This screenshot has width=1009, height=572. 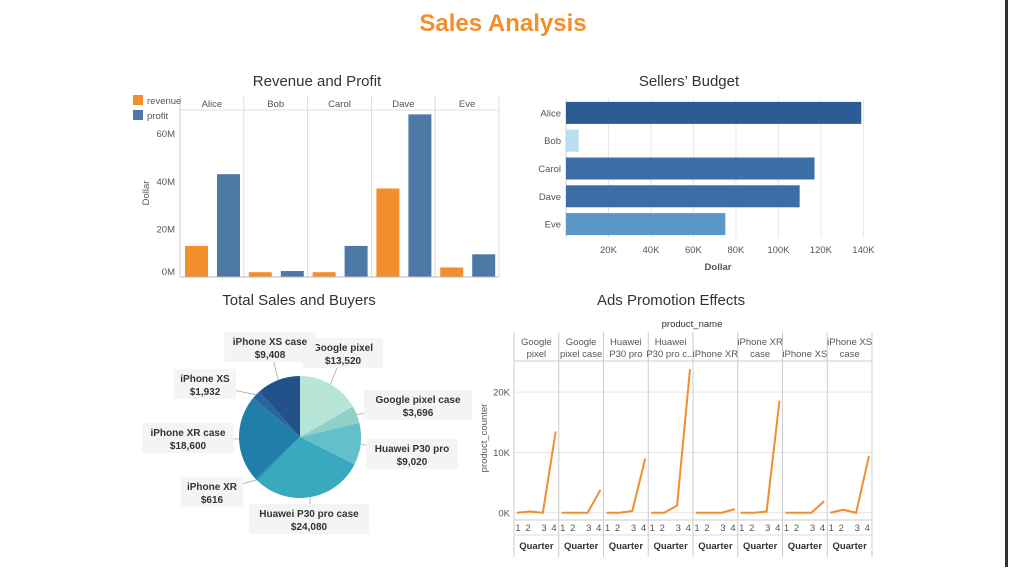 I want to click on pie-value-google-pixel-case: $3,696, so click(x=418, y=413).